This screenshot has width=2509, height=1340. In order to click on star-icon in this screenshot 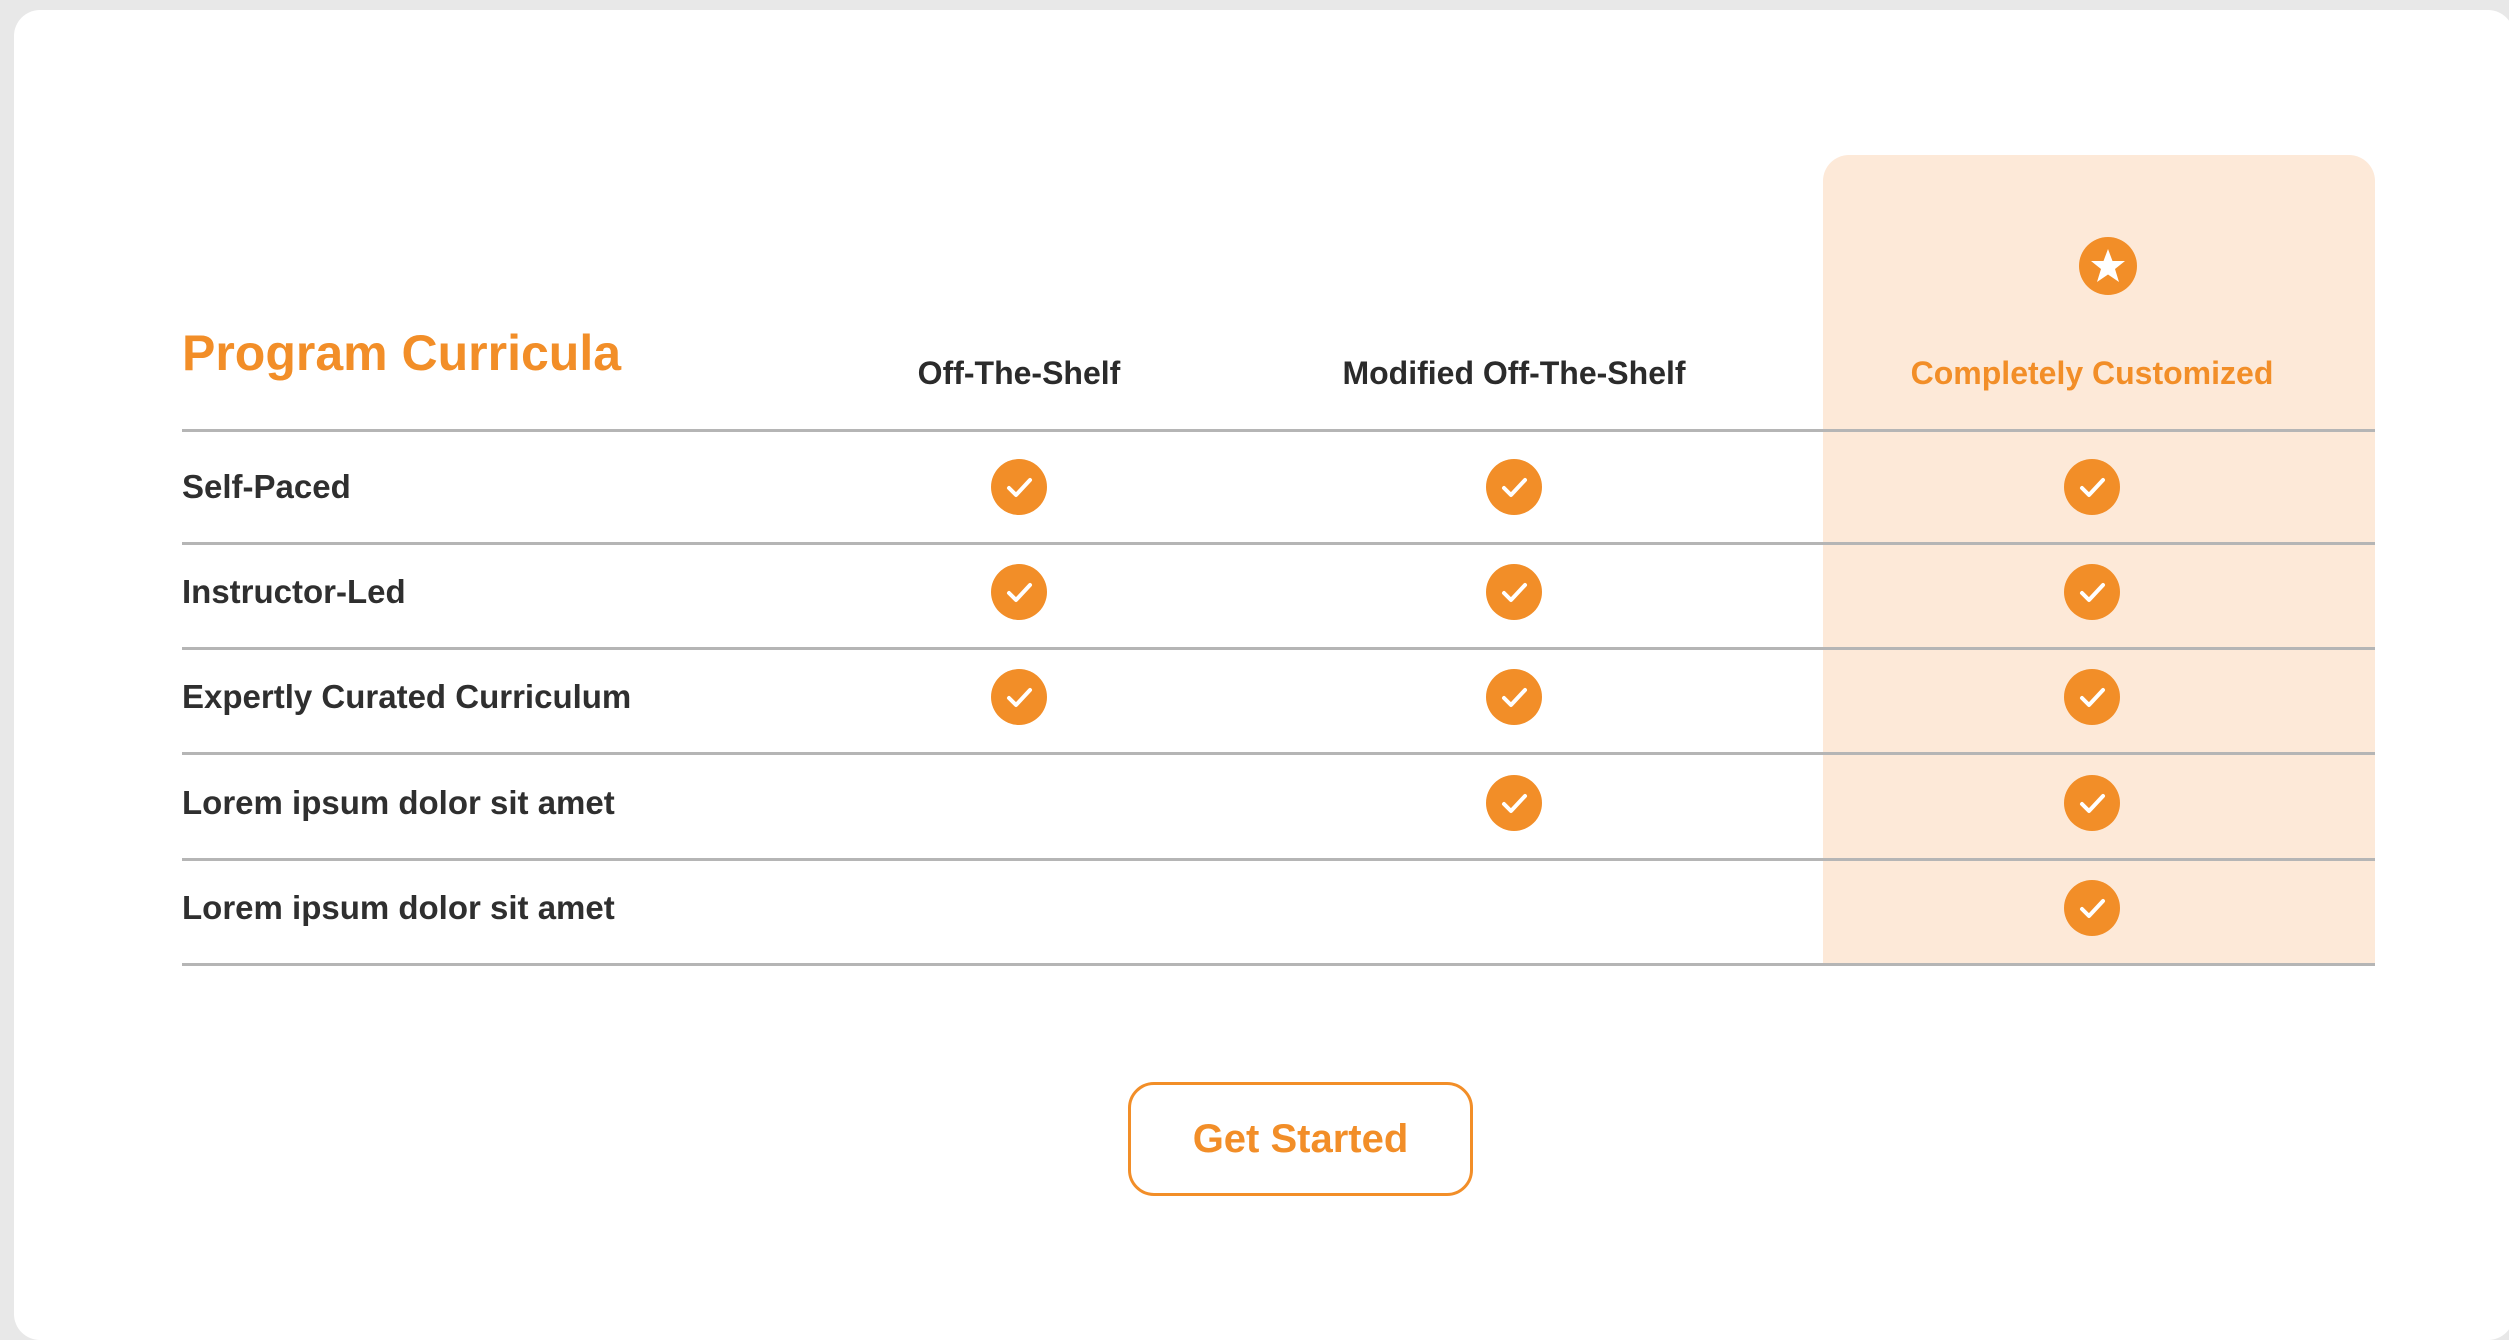, I will do `click(2108, 266)`.